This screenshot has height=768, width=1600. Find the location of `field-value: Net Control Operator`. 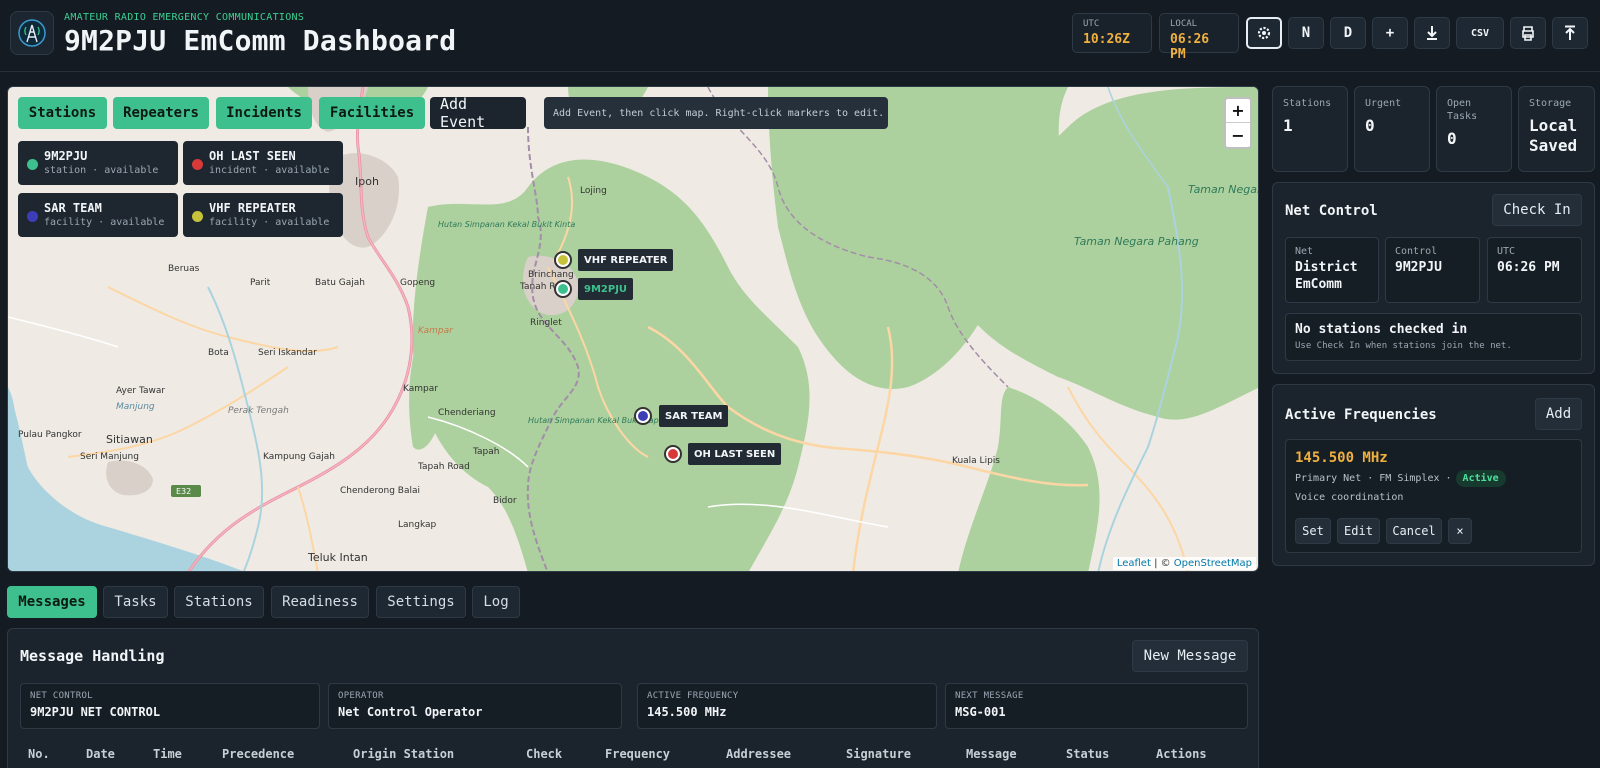

field-value: Net Control Operator is located at coordinates (410, 712).